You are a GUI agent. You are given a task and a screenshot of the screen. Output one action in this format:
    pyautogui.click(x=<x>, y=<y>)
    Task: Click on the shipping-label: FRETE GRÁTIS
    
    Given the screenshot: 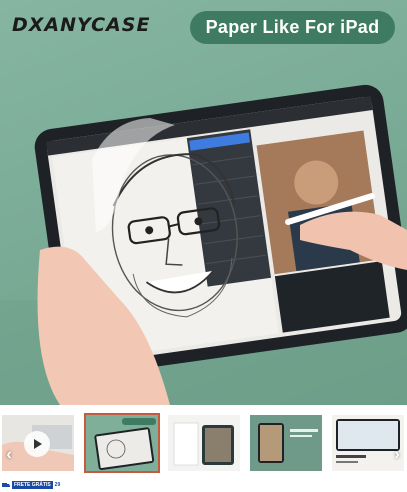 What is the action you would take?
    pyautogui.click(x=32, y=485)
    